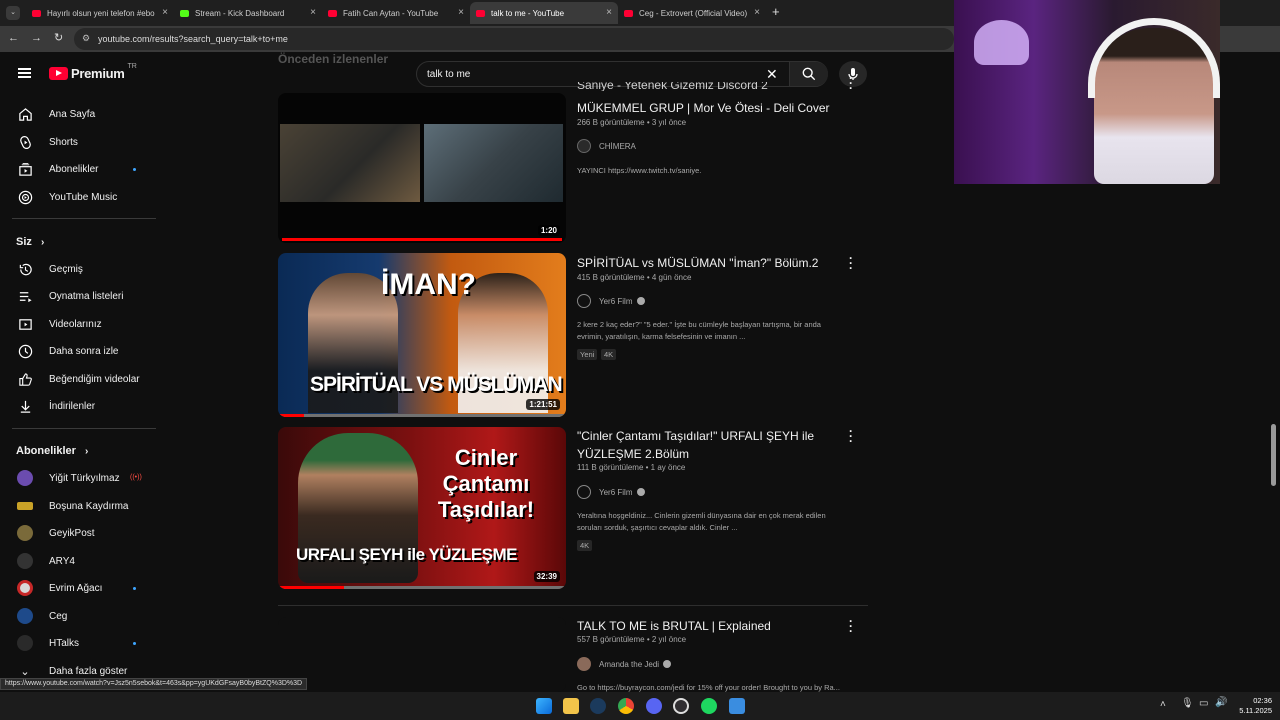  Describe the element at coordinates (486, 483) in the screenshot. I see `thumbnail-headline: Cinler Çantamı Taşıdılar!` at that location.